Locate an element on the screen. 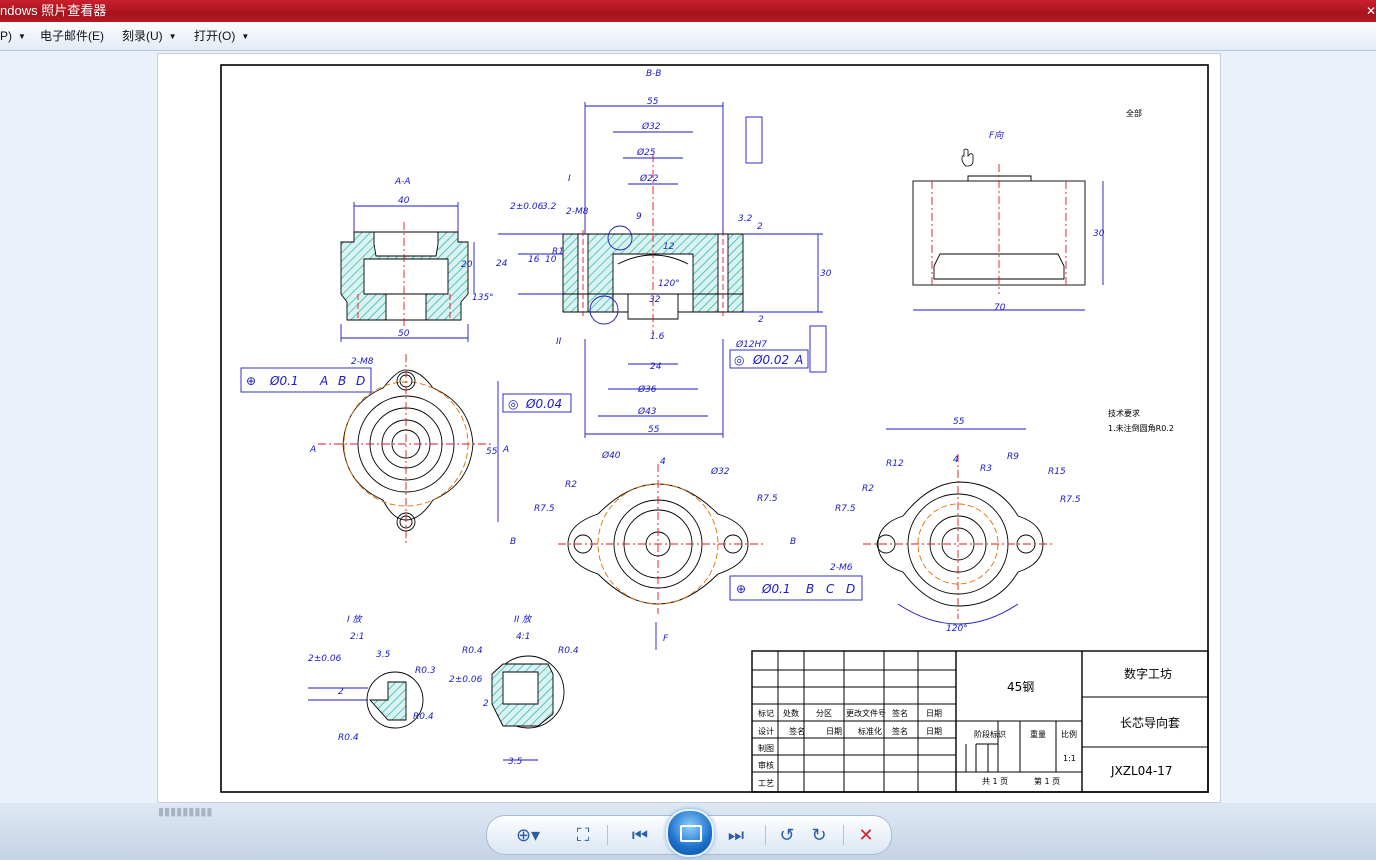  dim-24b: 24 is located at coordinates (656, 367).